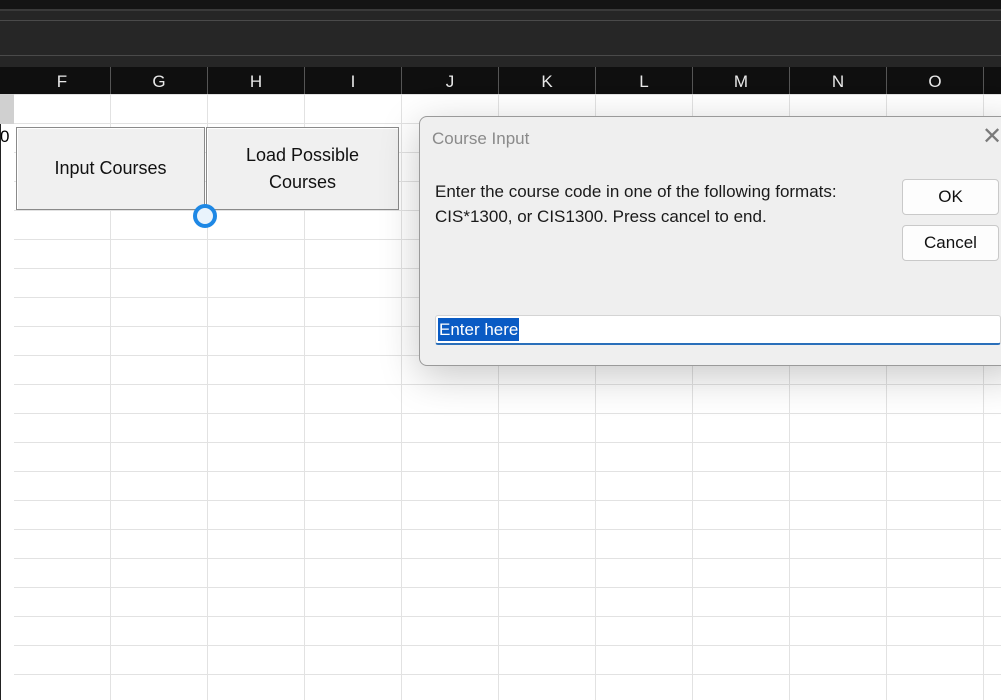 The image size is (1001, 700). Describe the element at coordinates (5, 136) in the screenshot. I see `cell-value-fragment: 0` at that location.